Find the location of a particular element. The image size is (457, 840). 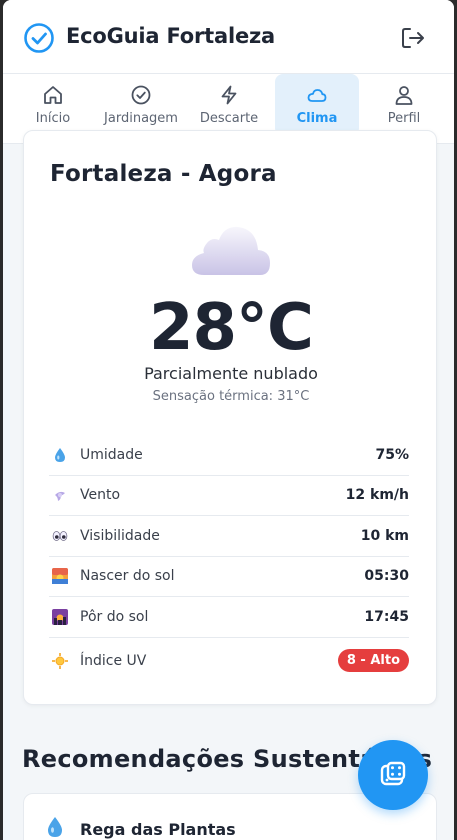

tab-label: Clima is located at coordinates (317, 118).